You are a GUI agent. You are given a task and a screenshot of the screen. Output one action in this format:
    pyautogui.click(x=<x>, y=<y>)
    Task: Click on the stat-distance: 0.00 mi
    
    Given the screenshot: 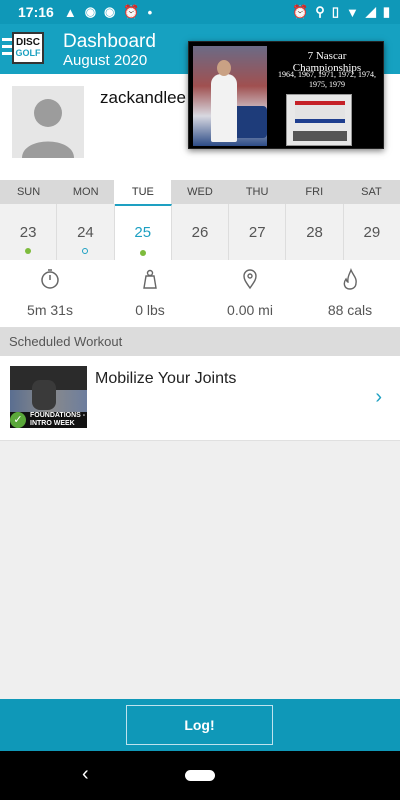 What is the action you would take?
    pyautogui.click(x=250, y=293)
    